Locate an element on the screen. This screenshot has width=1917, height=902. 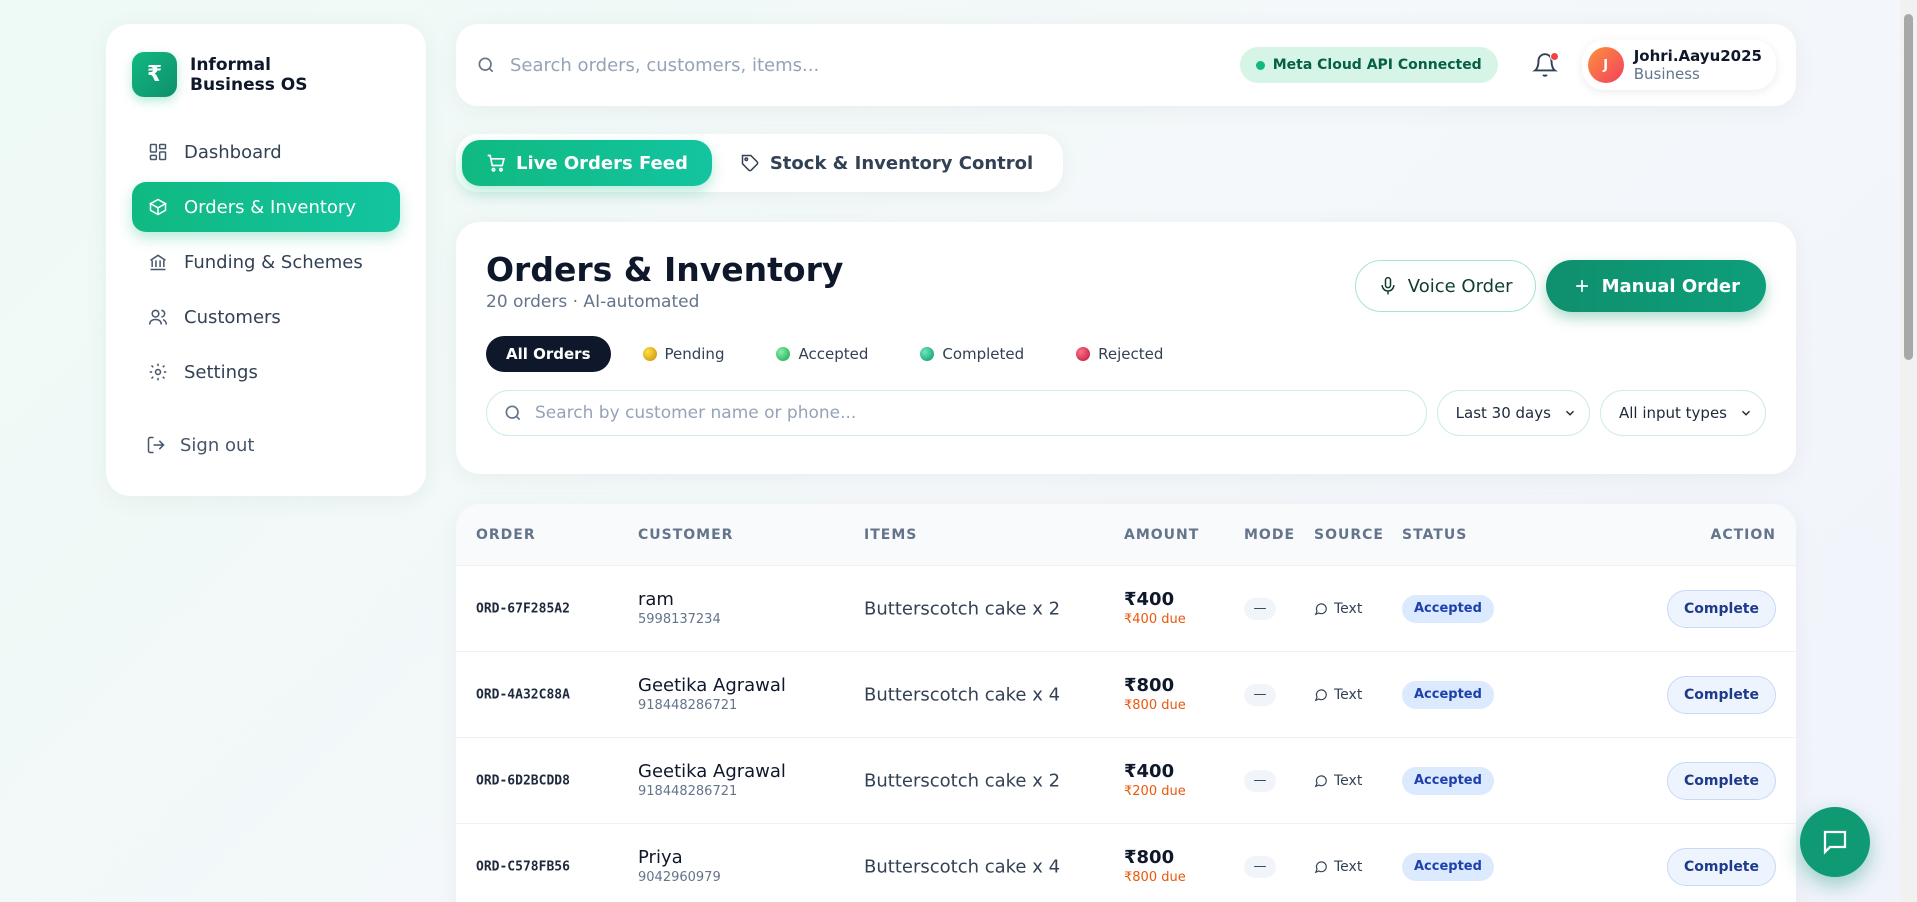
api-status-badge: Meta Cloud API Connected is located at coordinates (1368, 65).